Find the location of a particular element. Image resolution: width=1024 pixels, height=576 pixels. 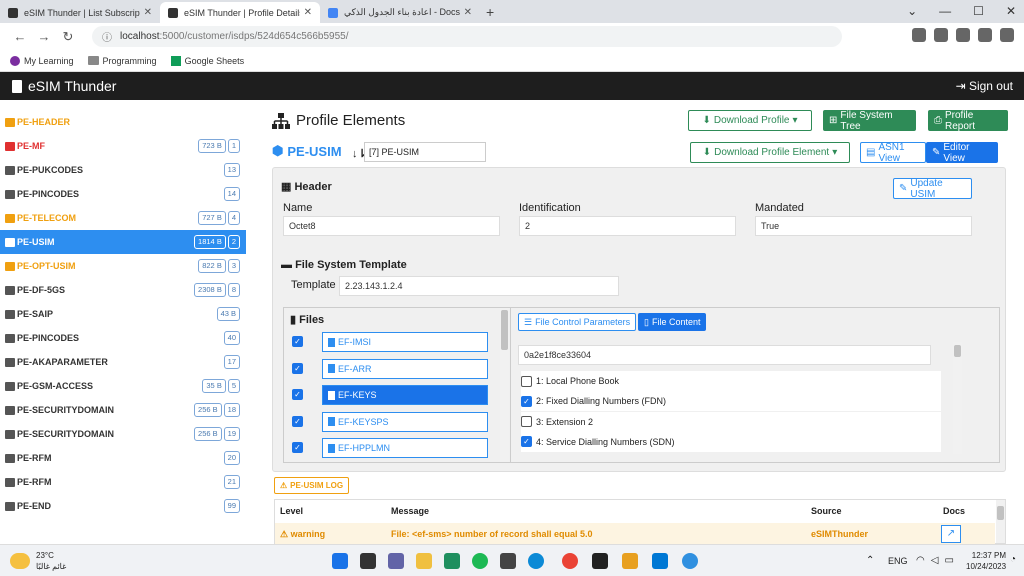

service-row: ✓ 4: Service Dialling Numbers (SDN) is located at coordinates (731, 441).